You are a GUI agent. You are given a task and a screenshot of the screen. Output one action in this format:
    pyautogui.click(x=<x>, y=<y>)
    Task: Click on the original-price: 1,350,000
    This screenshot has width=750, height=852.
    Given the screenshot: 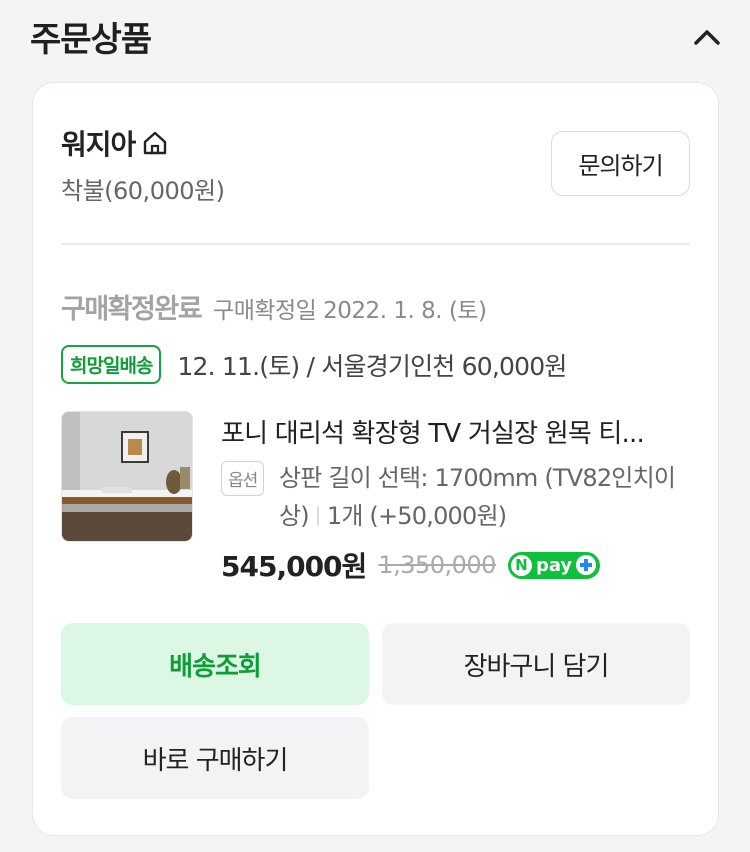 What is the action you would take?
    pyautogui.click(x=437, y=565)
    